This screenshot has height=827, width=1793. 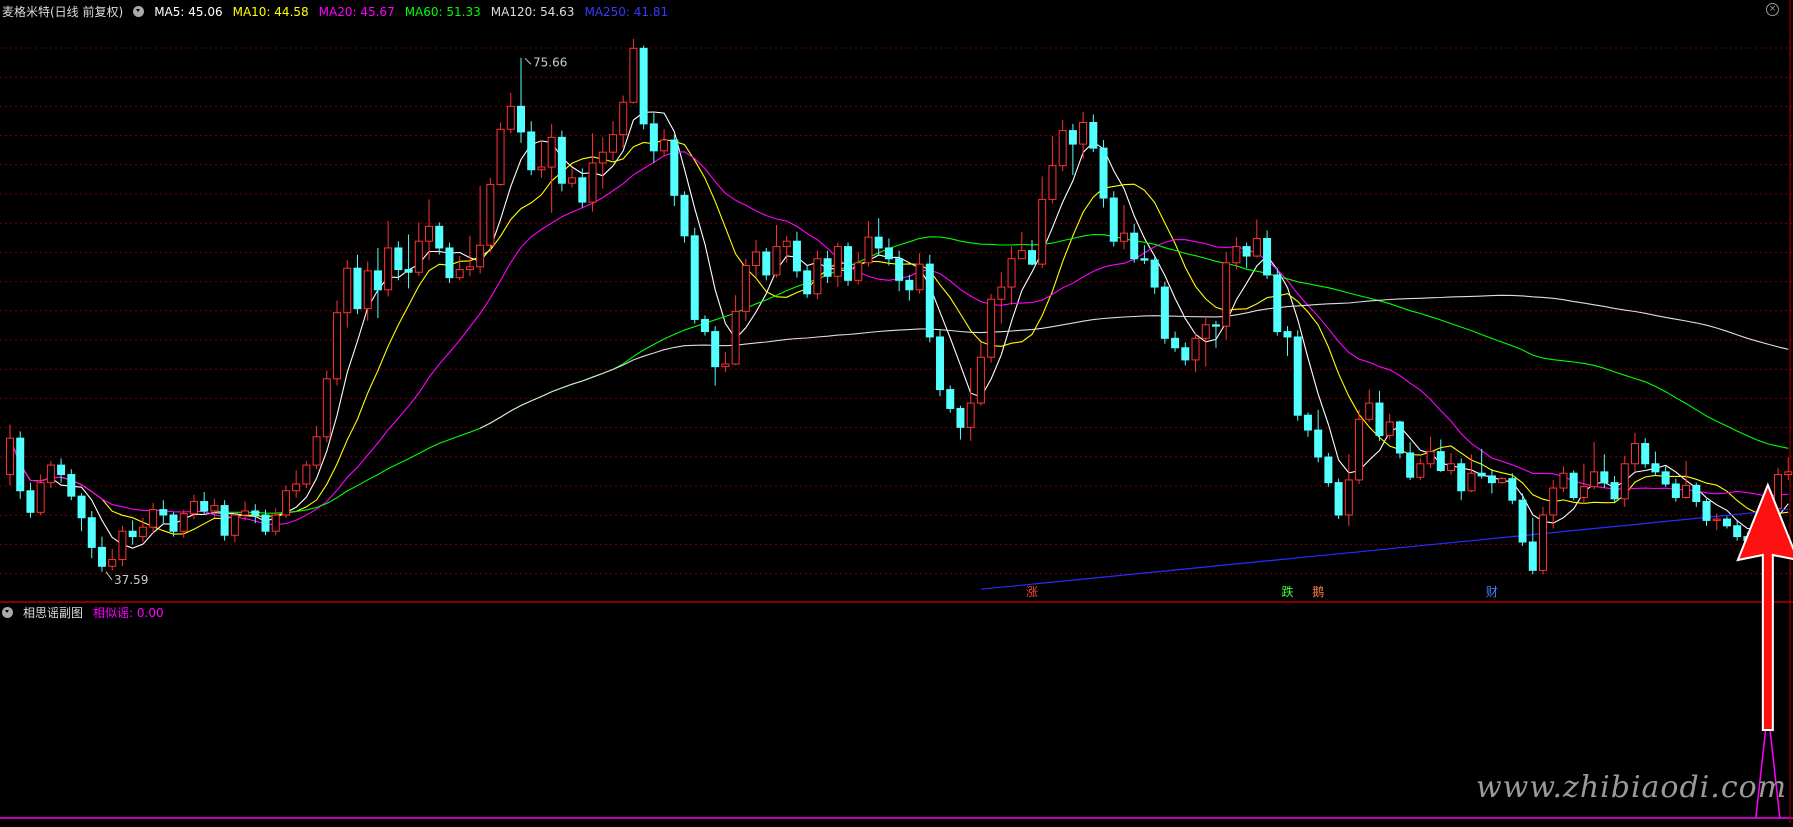 I want to click on ma20-label: MA20: 45.67, so click(x=356, y=11).